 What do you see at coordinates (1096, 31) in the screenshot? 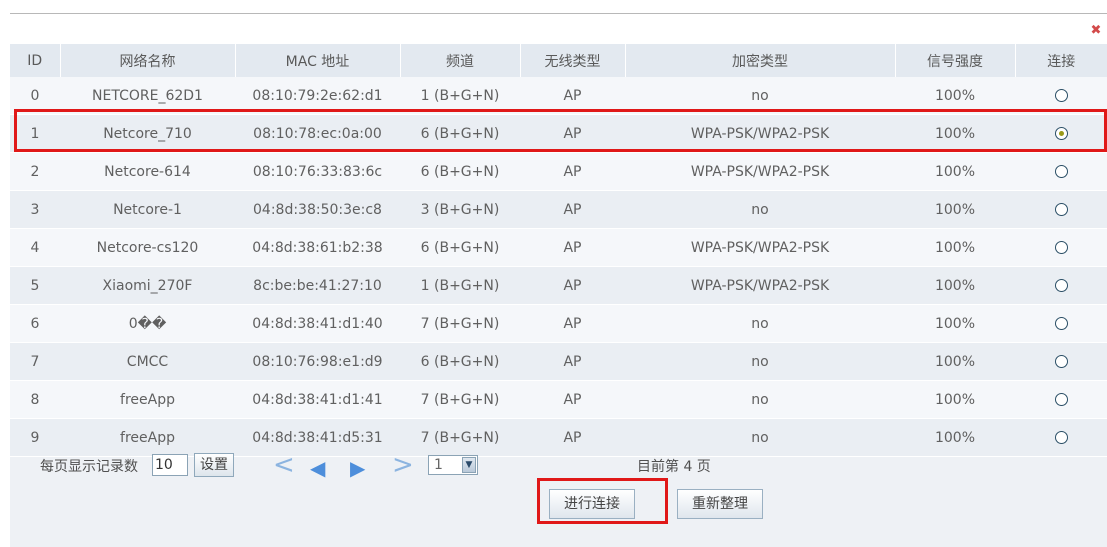
I see `close-icon: ✖` at bounding box center [1096, 31].